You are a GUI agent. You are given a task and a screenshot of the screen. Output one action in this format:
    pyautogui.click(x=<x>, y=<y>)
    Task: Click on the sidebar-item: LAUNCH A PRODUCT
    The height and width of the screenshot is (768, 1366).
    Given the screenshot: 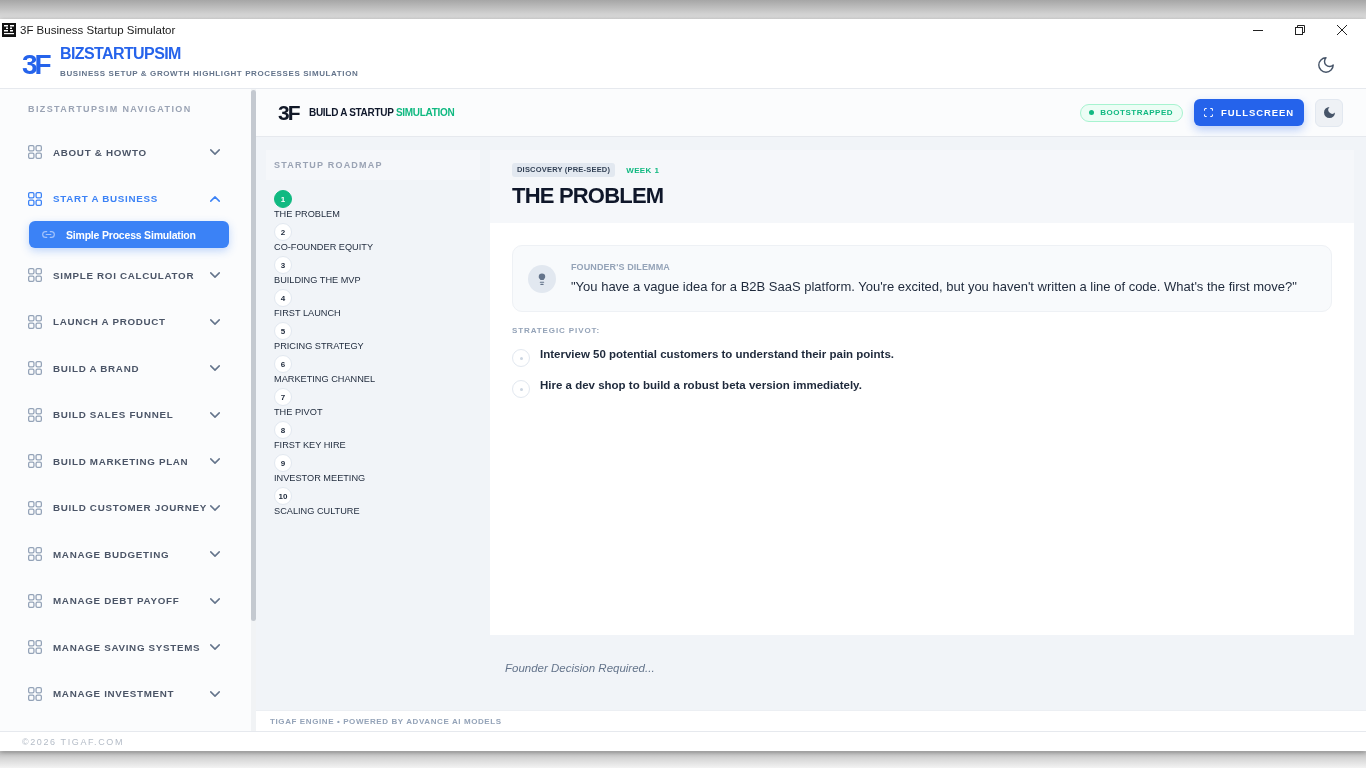 What is the action you would take?
    pyautogui.click(x=125, y=321)
    